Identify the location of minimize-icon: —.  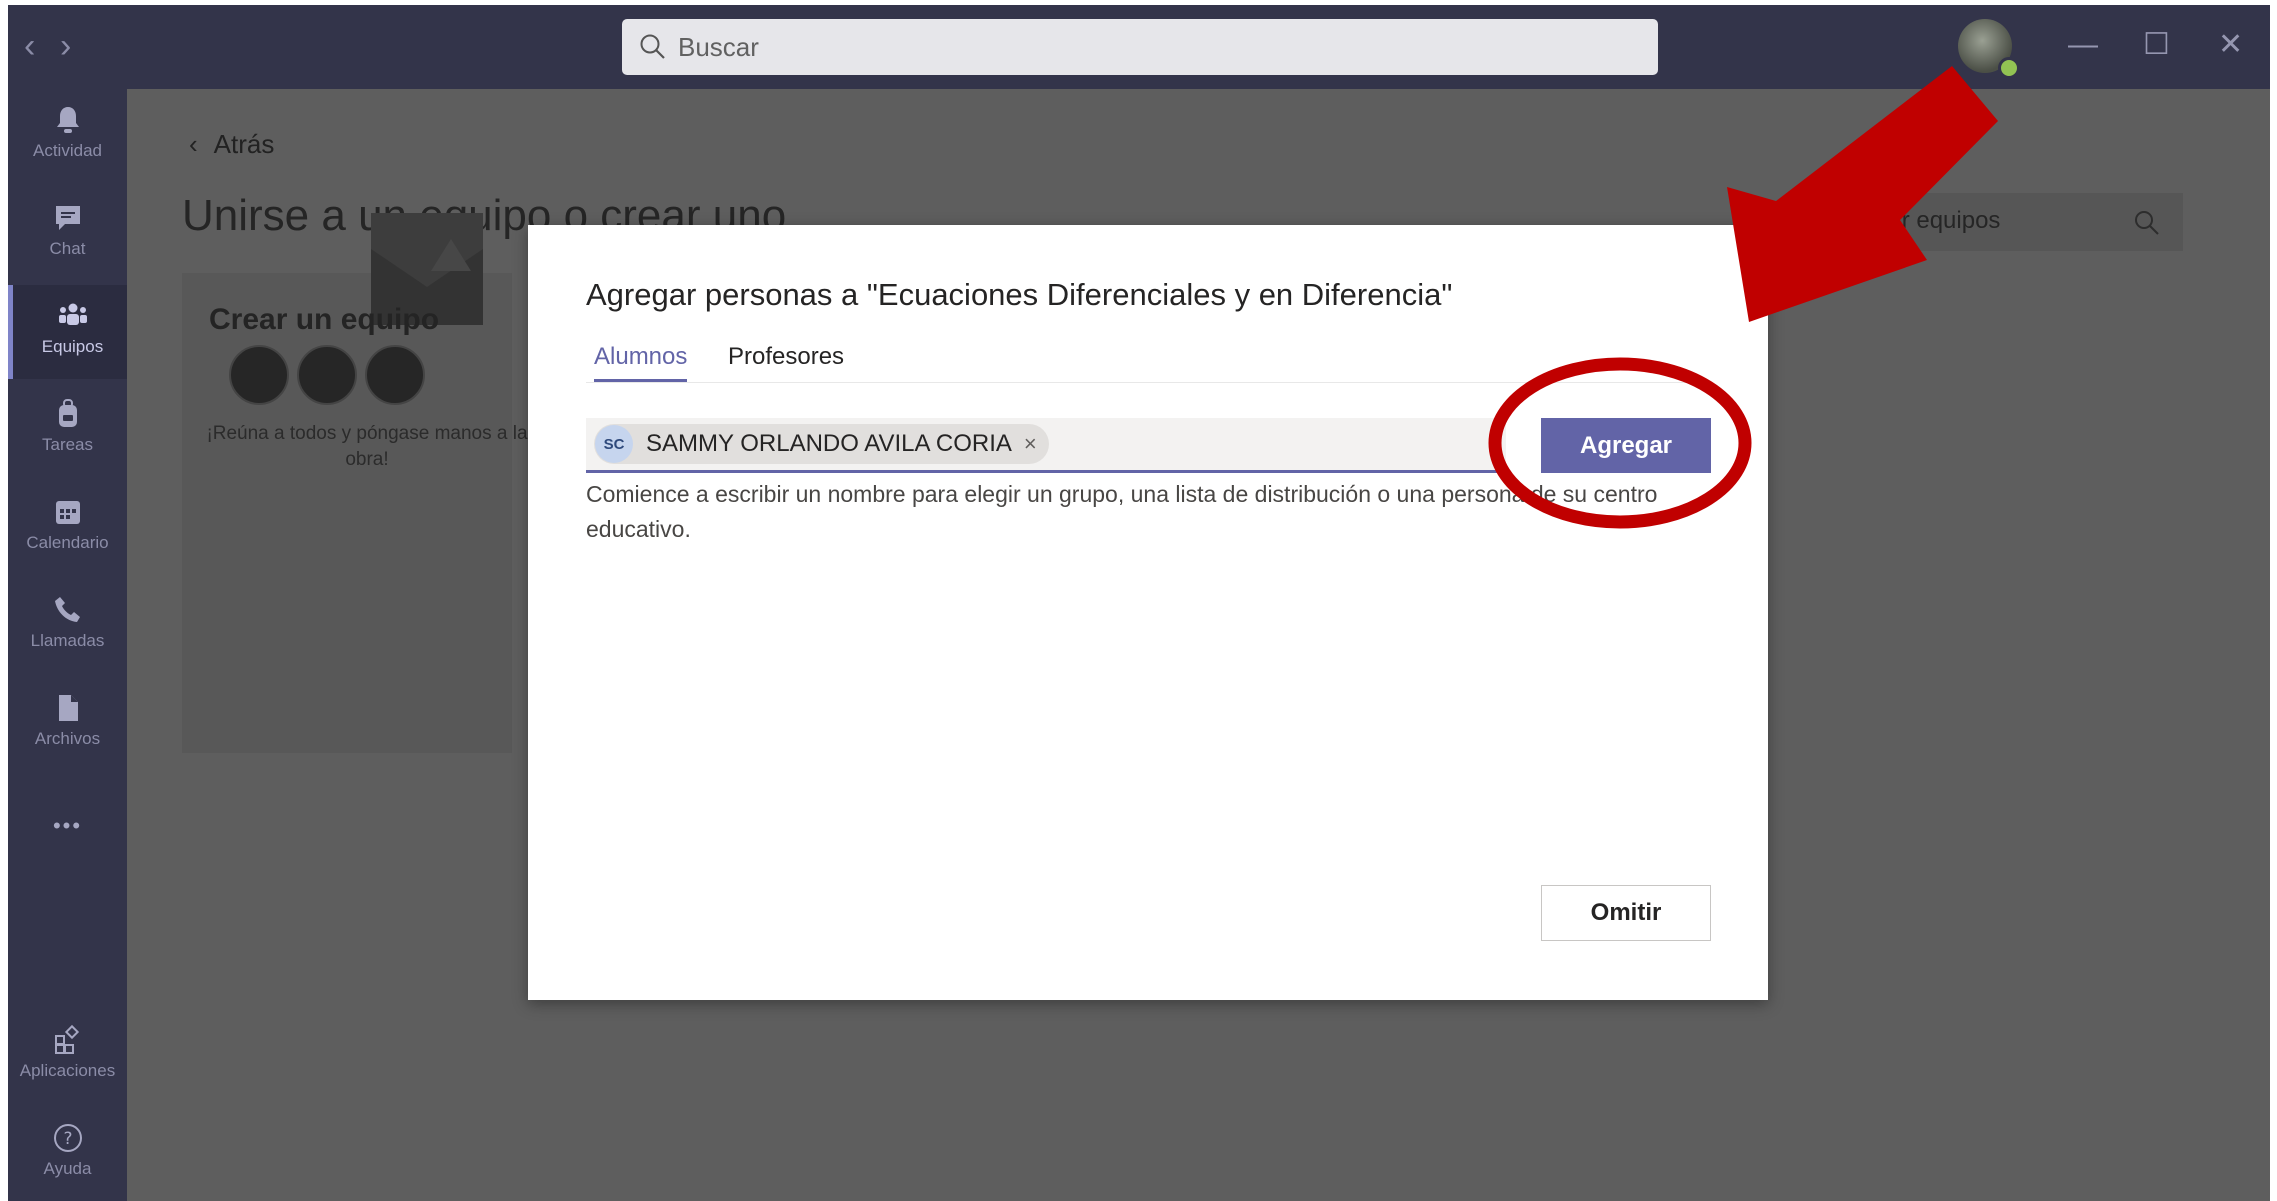
(2083, 45).